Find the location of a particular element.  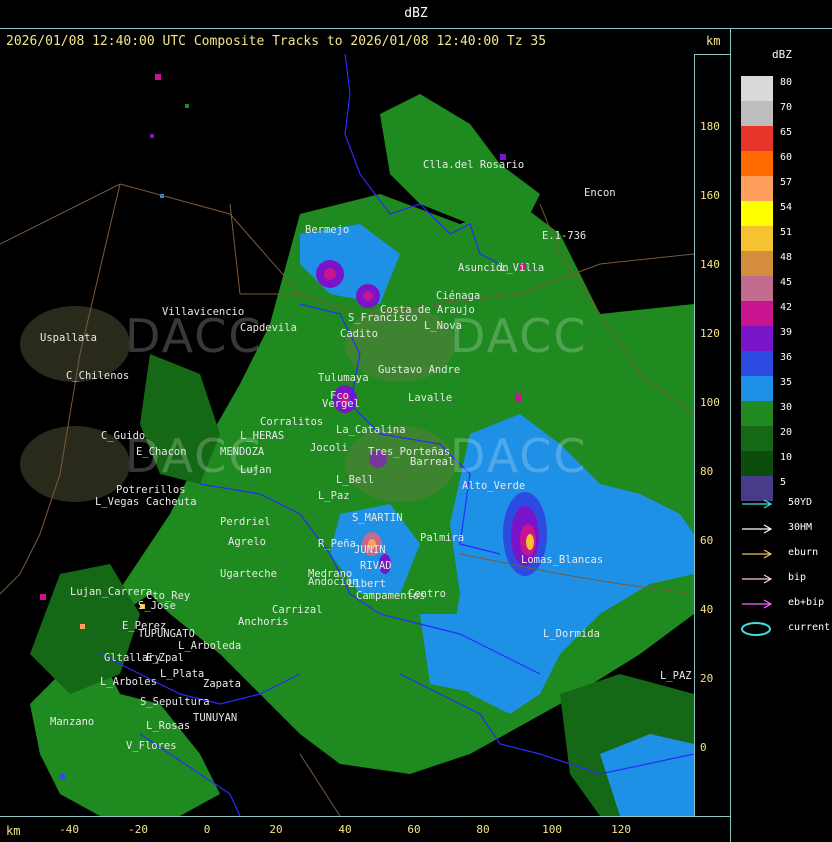

city-label: Alto_Verde is located at coordinates (494, 486).